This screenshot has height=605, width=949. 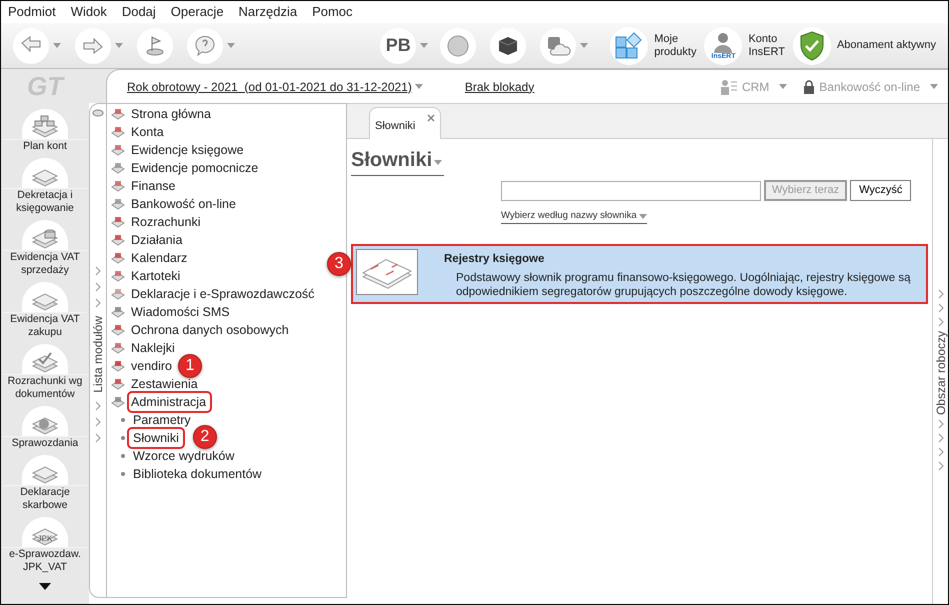 What do you see at coordinates (45, 263) in the screenshot?
I see `sidebar-item: Ewidencja VAT sprzedaży` at bounding box center [45, 263].